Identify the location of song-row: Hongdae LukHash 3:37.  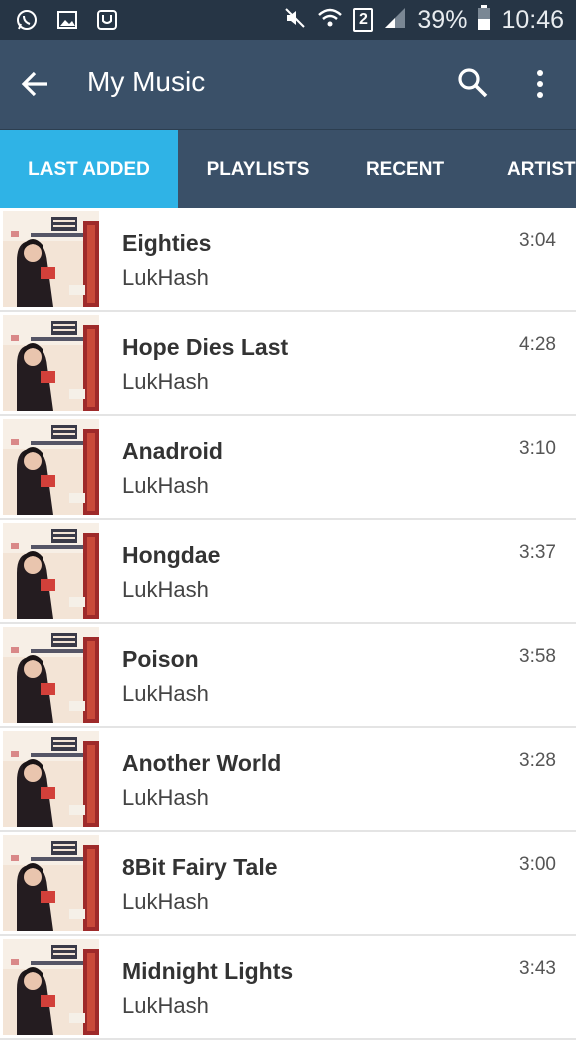
(288, 572).